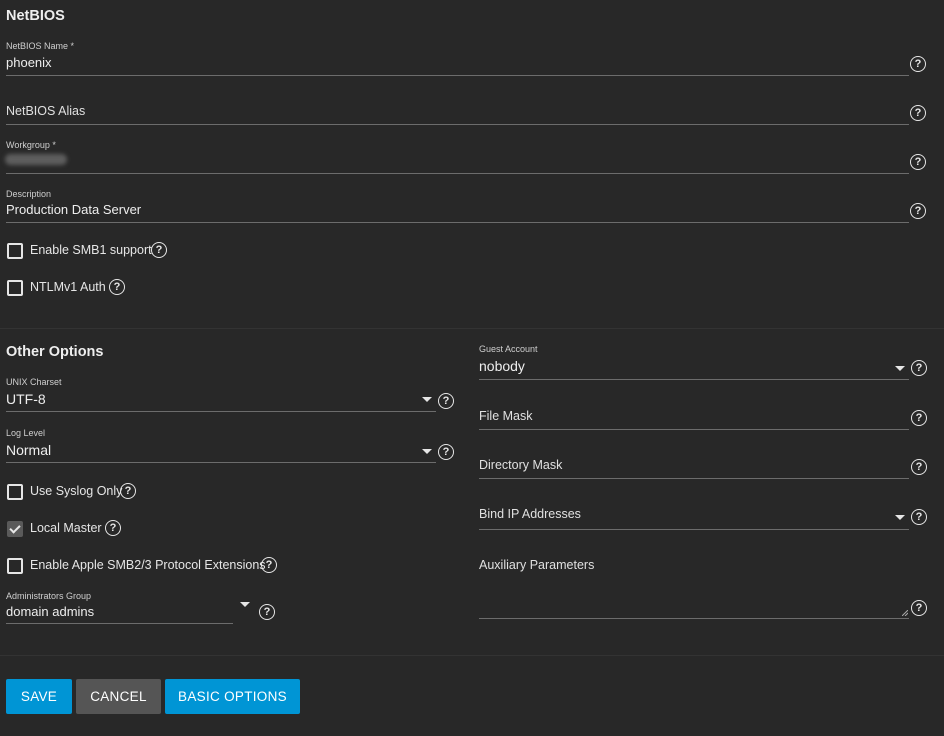  What do you see at coordinates (694, 529) in the screenshot?
I see `bind-ip-underline` at bounding box center [694, 529].